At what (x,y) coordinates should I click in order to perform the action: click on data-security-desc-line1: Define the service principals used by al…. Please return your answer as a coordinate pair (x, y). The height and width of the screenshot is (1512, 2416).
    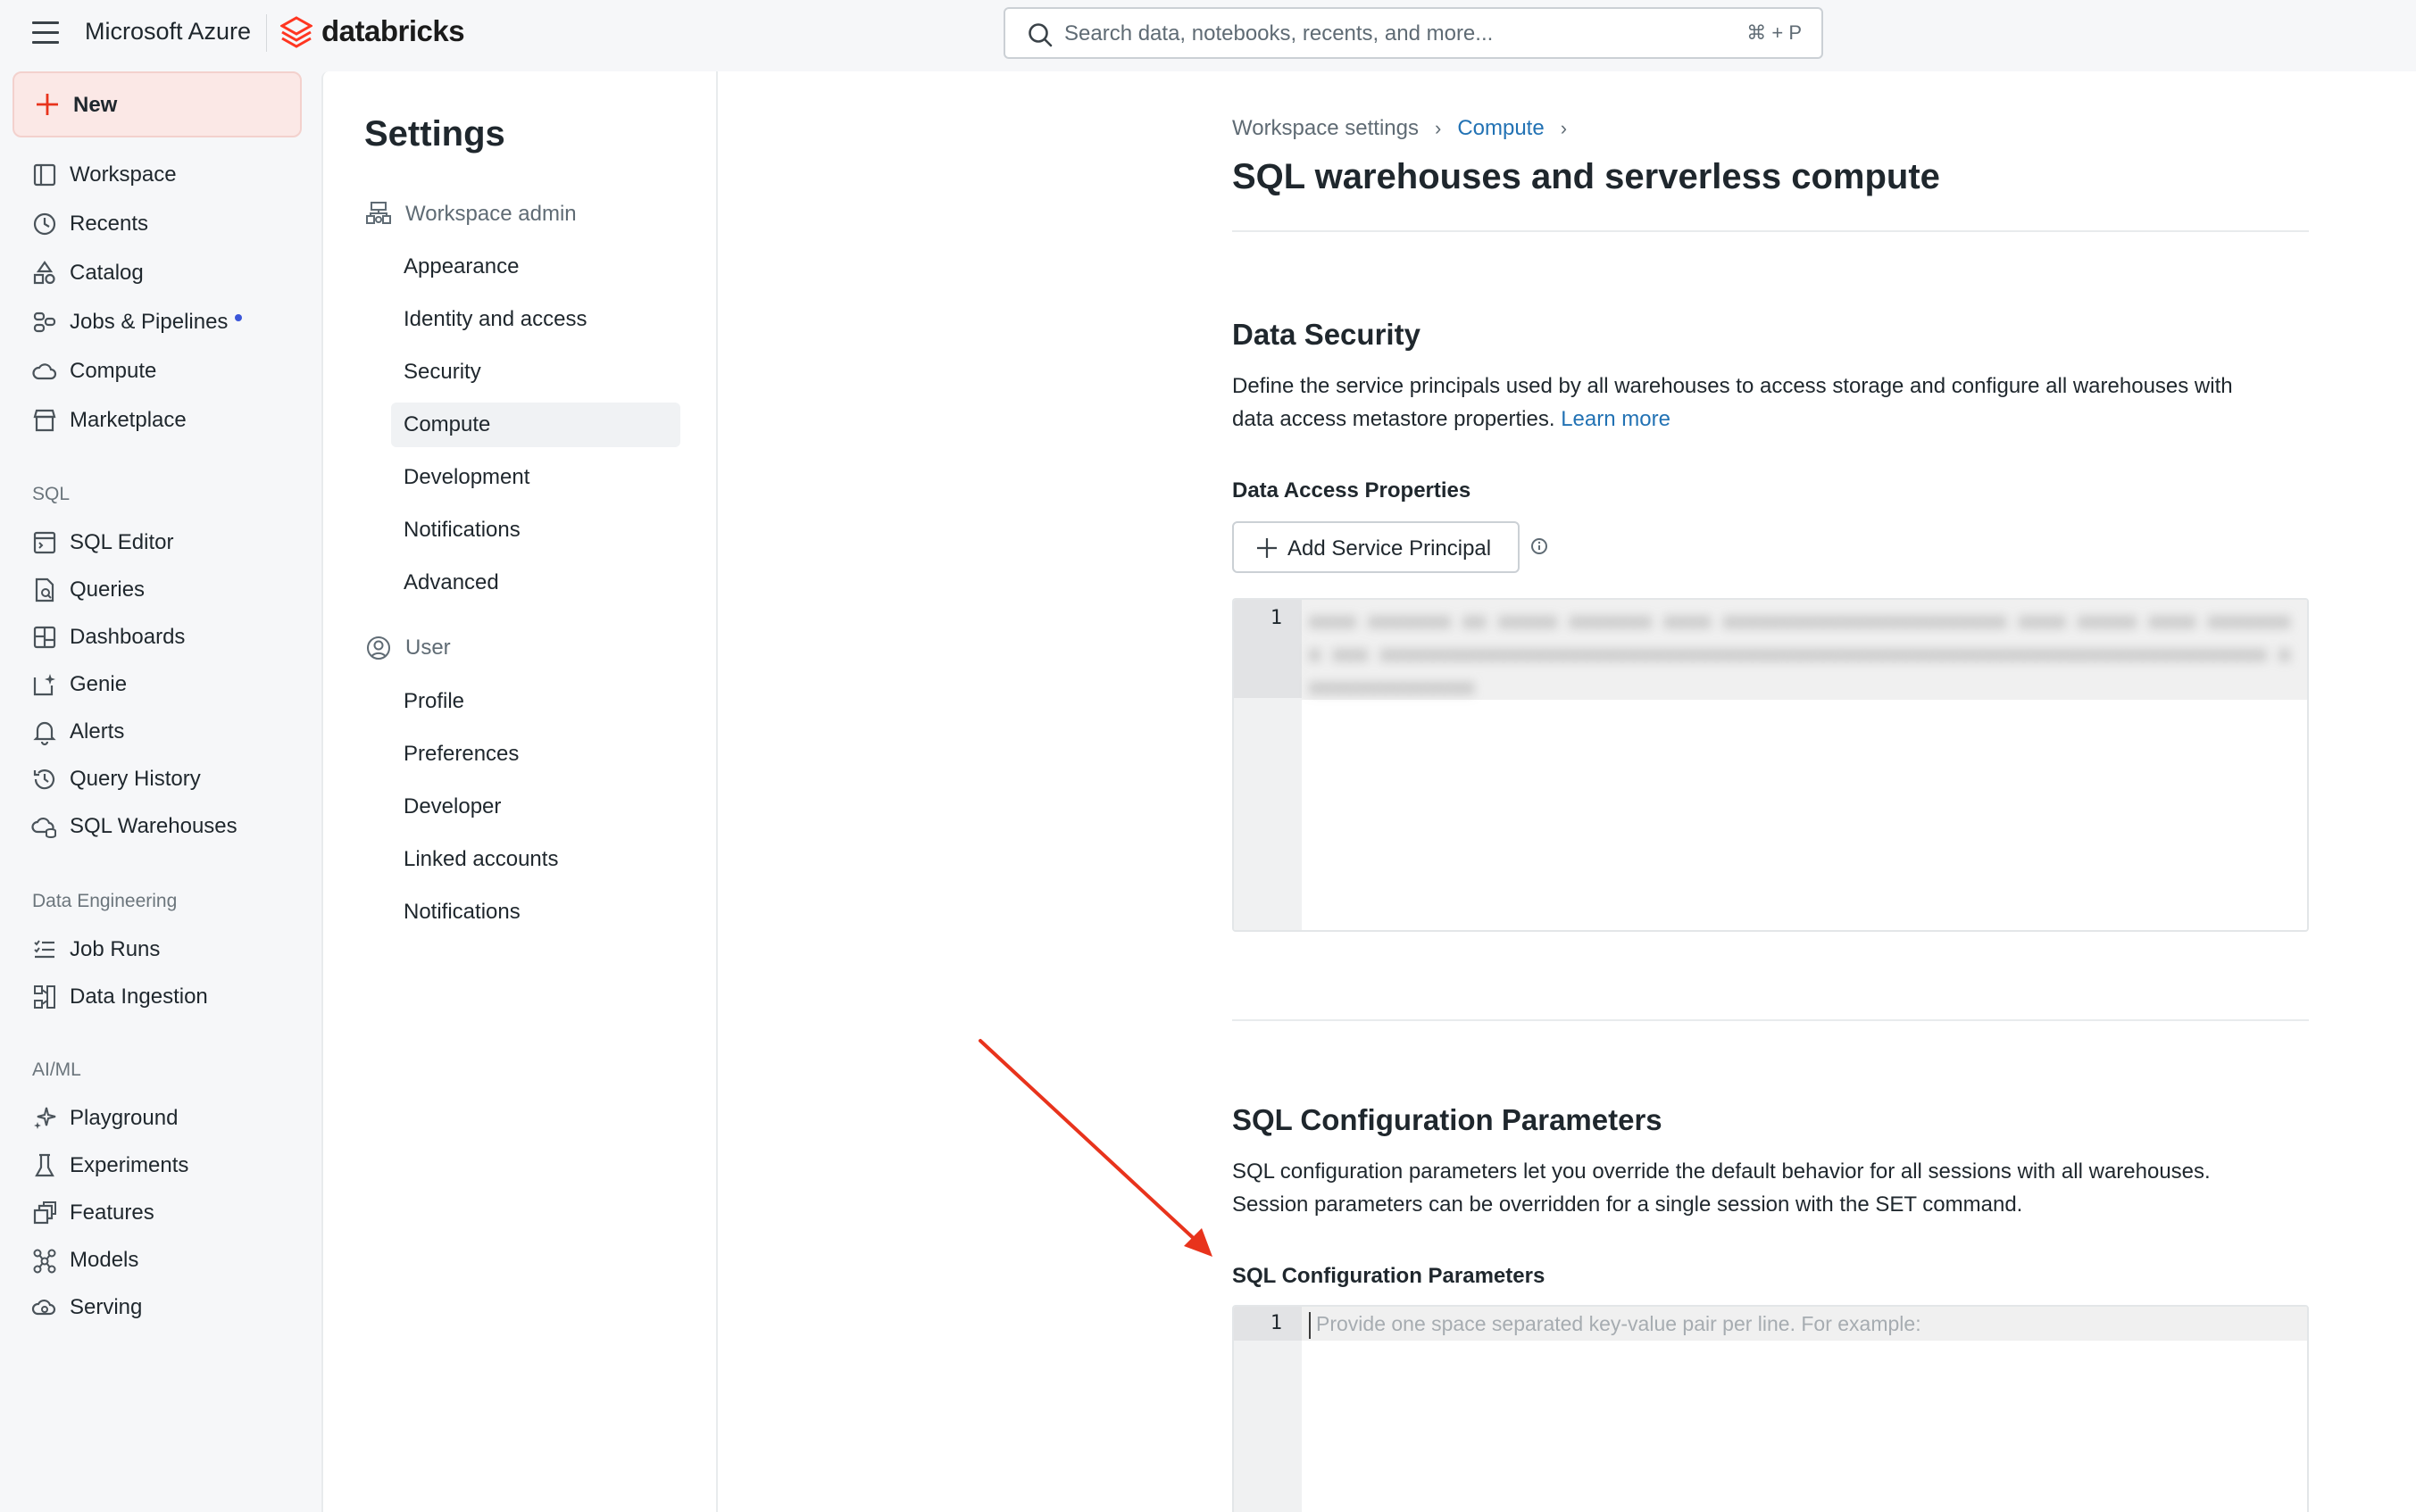
    Looking at the image, I should click on (1732, 386).